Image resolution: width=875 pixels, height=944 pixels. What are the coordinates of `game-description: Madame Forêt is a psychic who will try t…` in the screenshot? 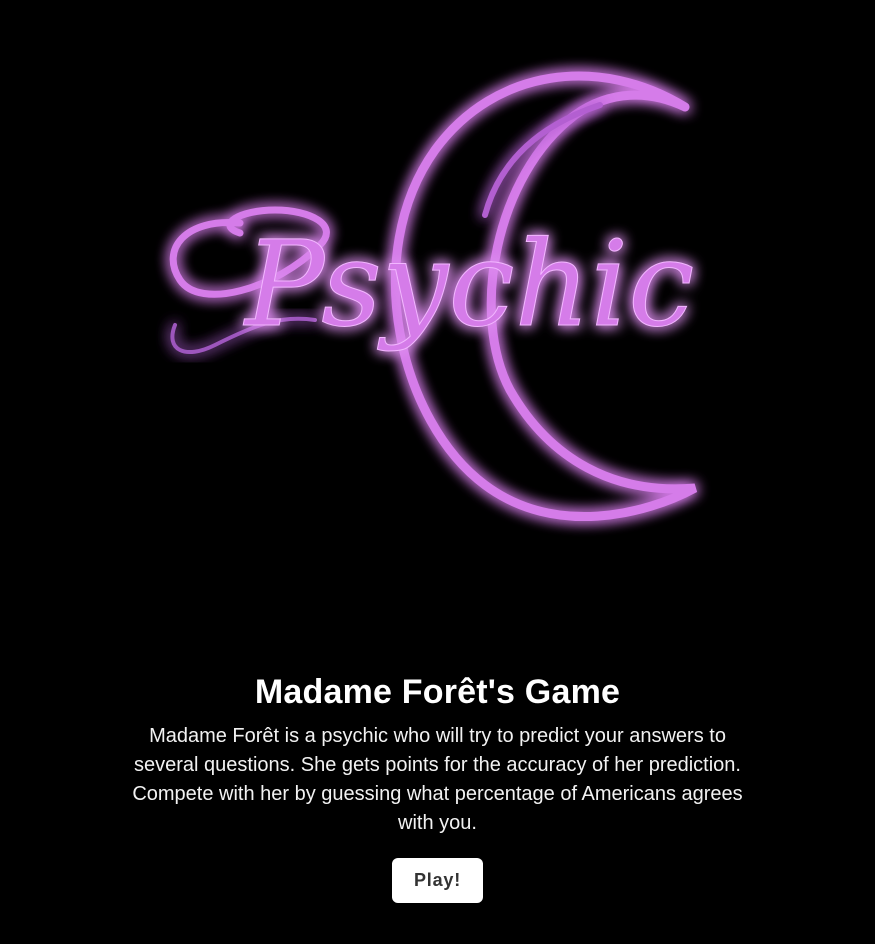 It's located at (437, 779).